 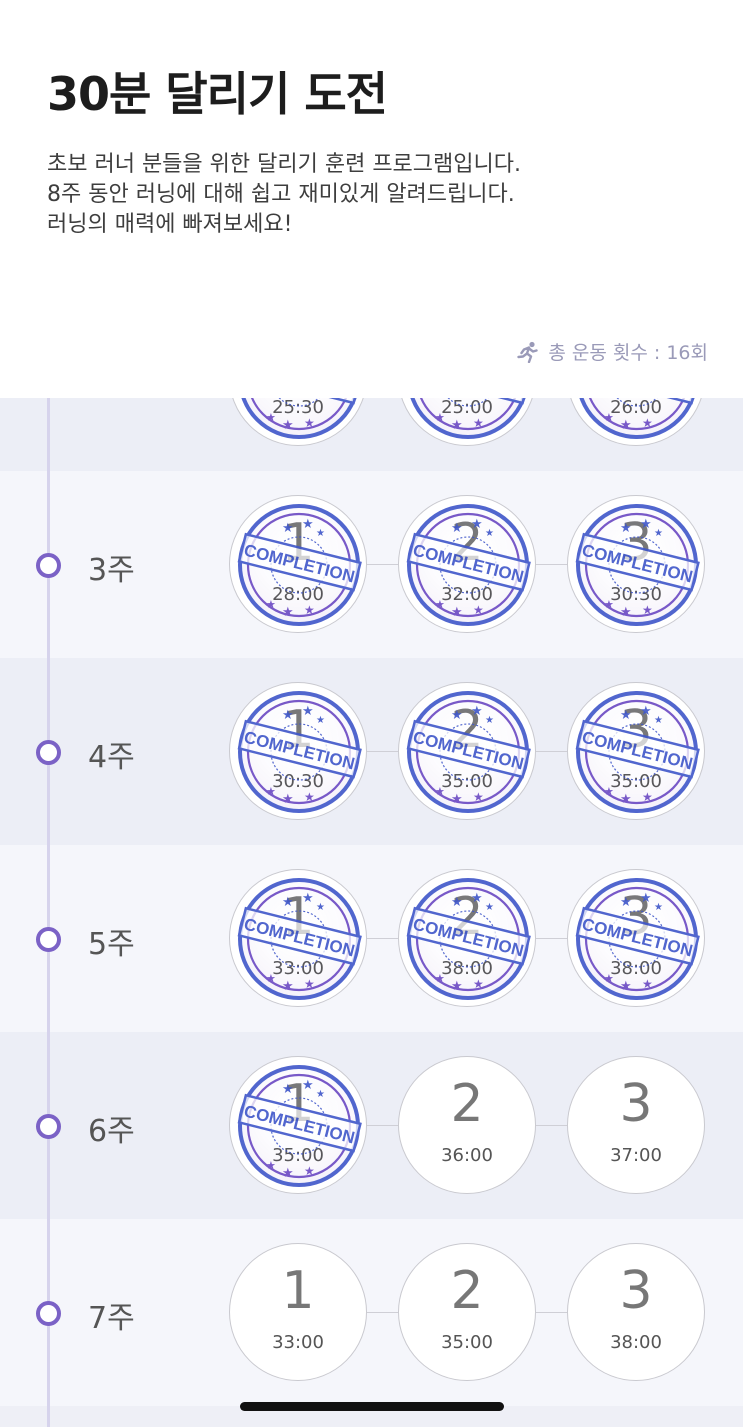 I want to click on session-number: 1, so click(x=298, y=1291).